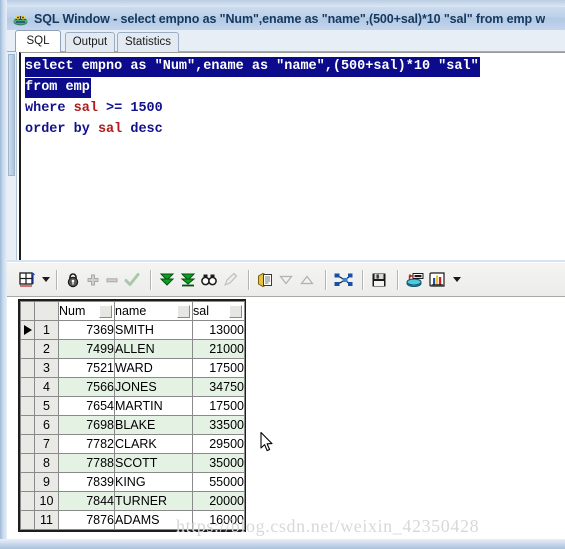  I want to click on sql-line-2: from emp, so click(295, 87).